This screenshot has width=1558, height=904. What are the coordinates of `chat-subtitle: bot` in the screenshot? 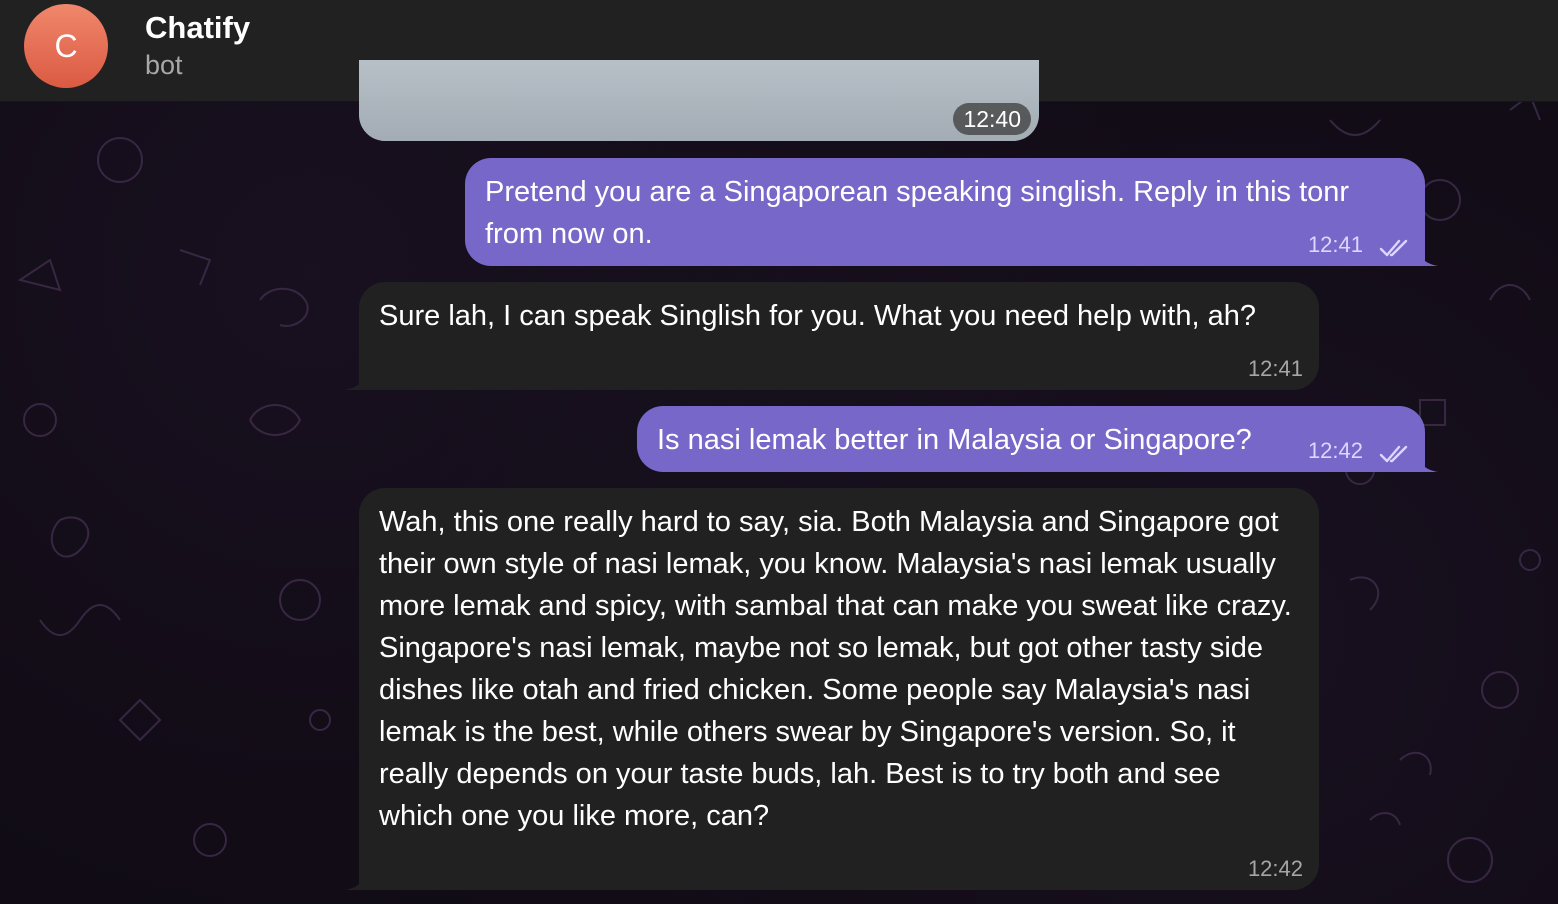 It's located at (164, 65).